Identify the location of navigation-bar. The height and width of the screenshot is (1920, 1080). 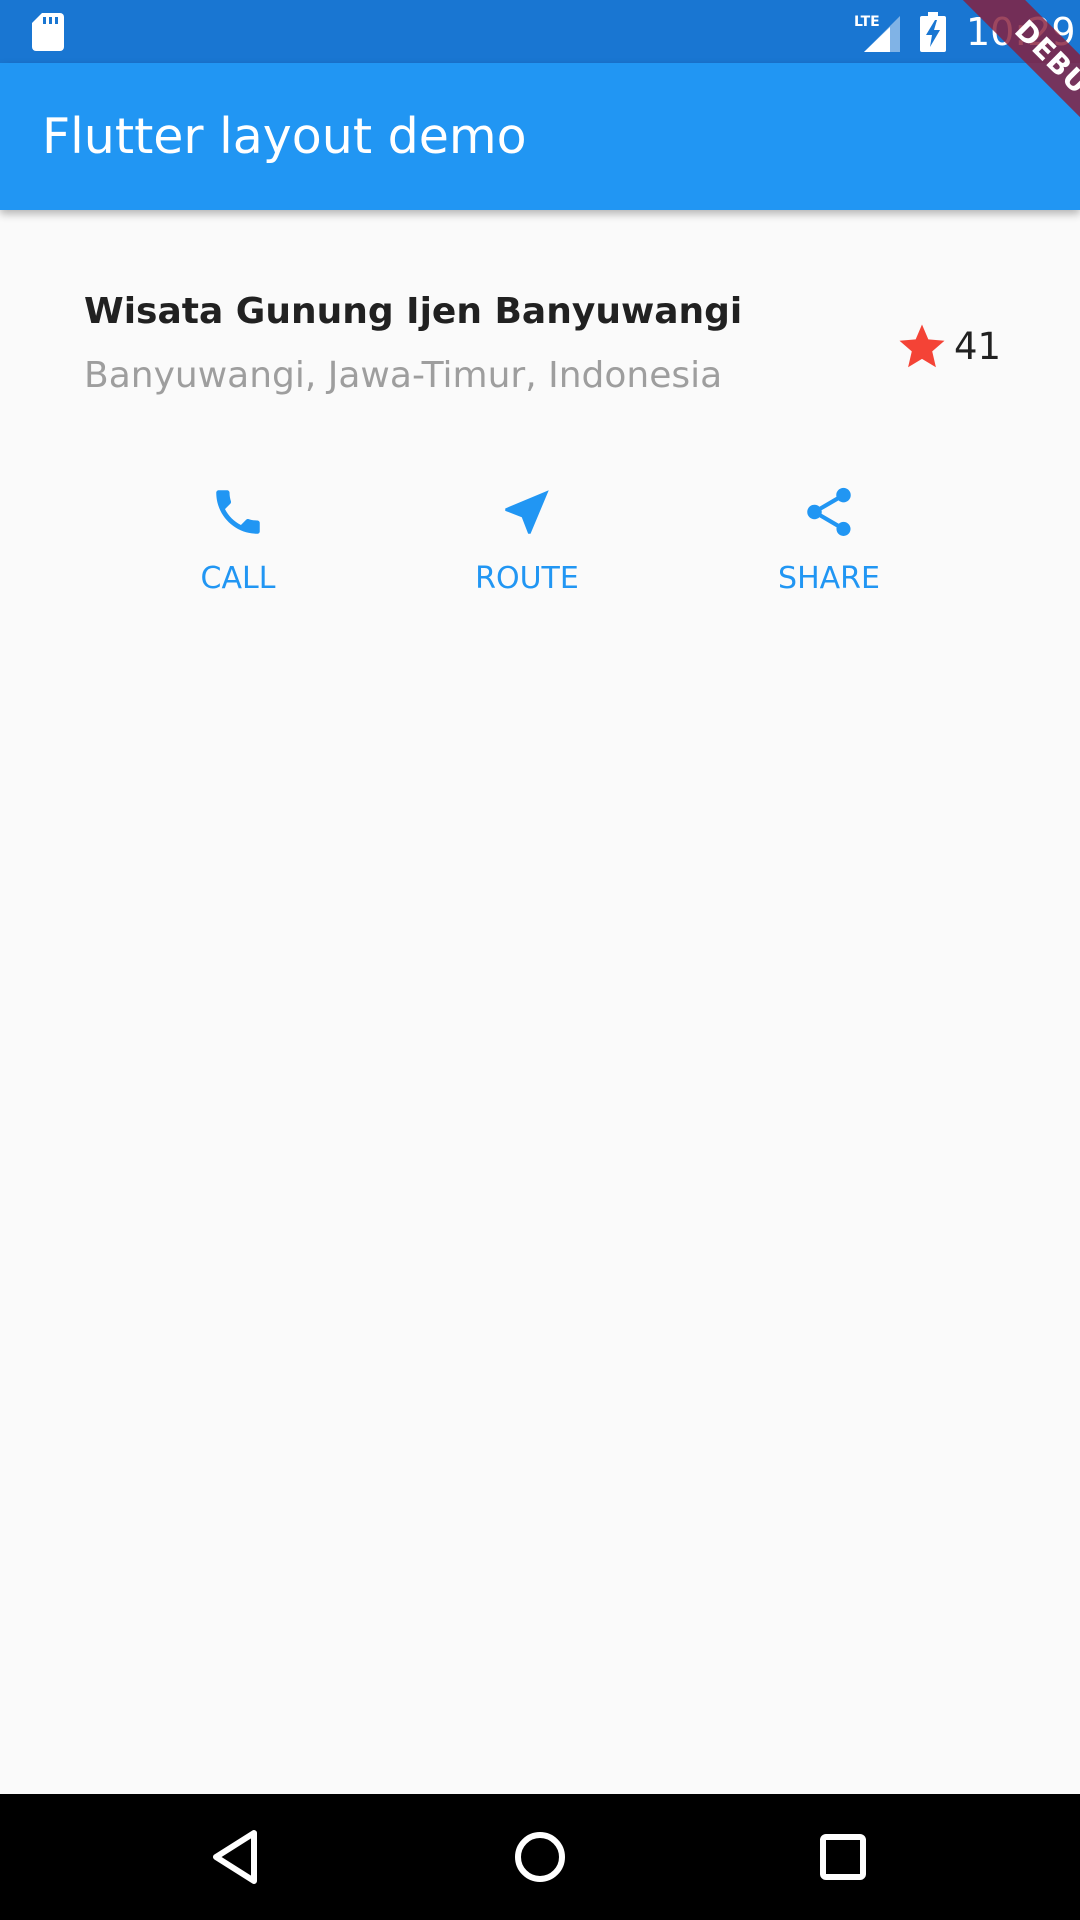
(540, 1857).